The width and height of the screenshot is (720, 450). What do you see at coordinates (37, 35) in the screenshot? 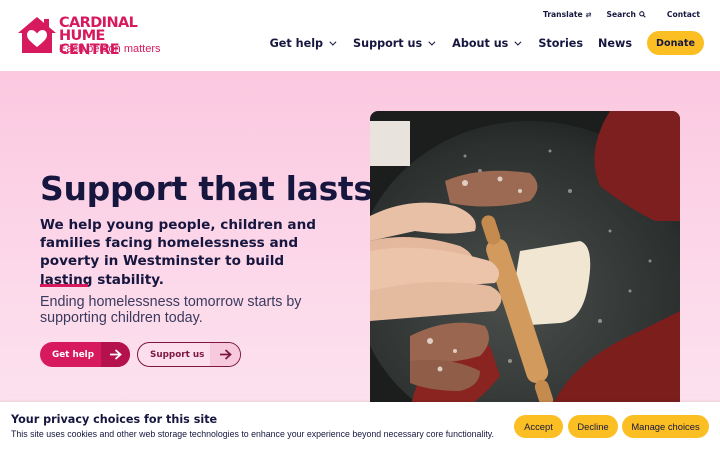
I see `house-heart-icon` at bounding box center [37, 35].